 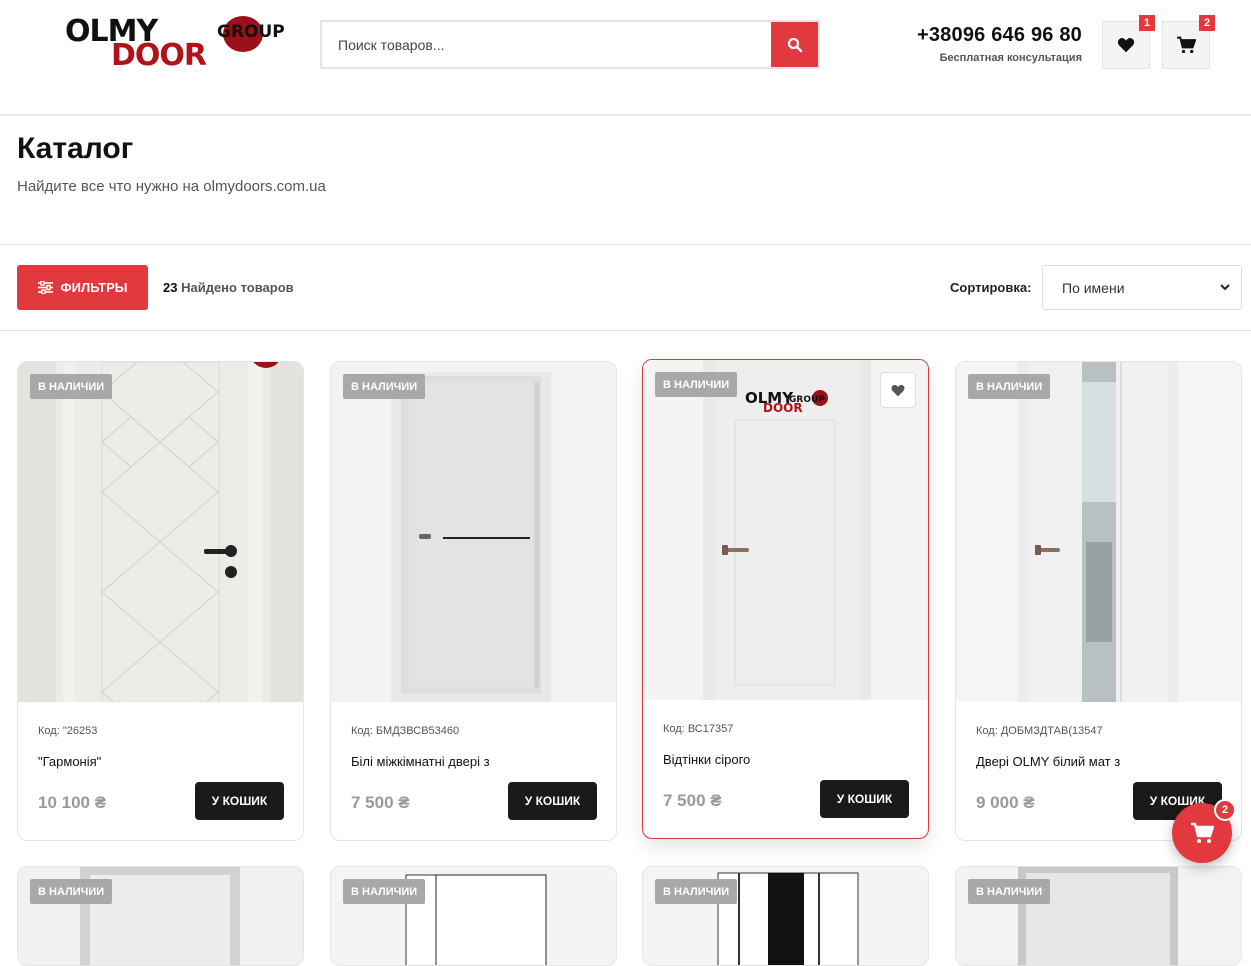 I want to click on search-bar, so click(x=570, y=44).